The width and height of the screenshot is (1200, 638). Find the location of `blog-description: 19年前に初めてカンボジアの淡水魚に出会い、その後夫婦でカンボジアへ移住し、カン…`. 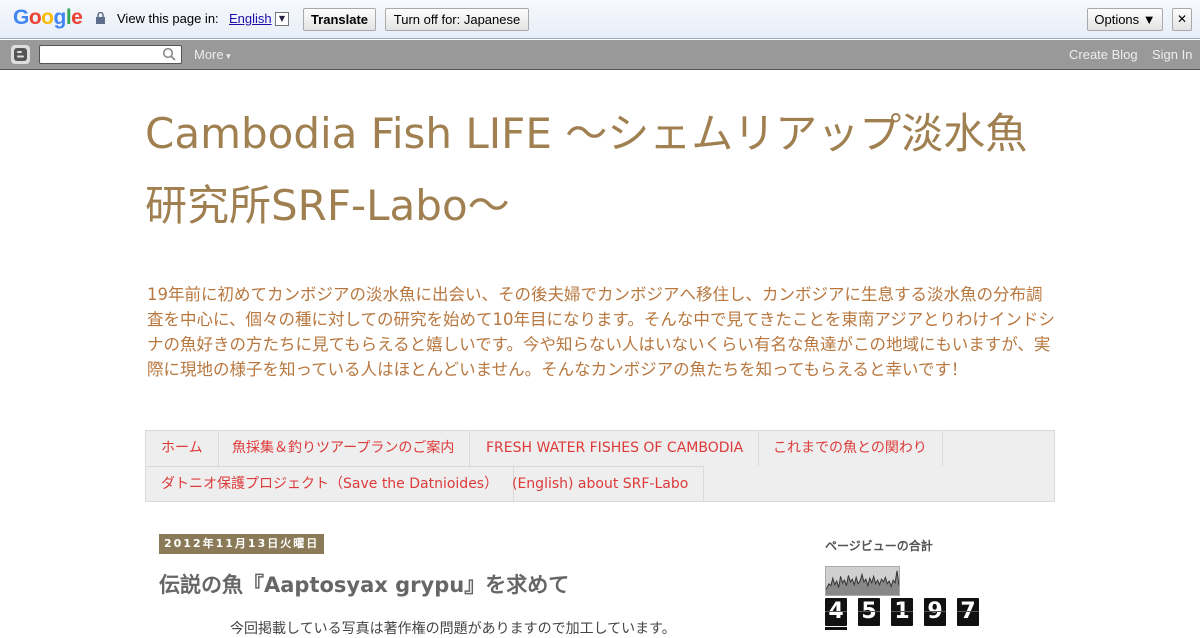

blog-description: 19年前に初めてカンボジアの淡水魚に出会い、その後夫婦でカンボジアへ移住し、カン… is located at coordinates (601, 332).